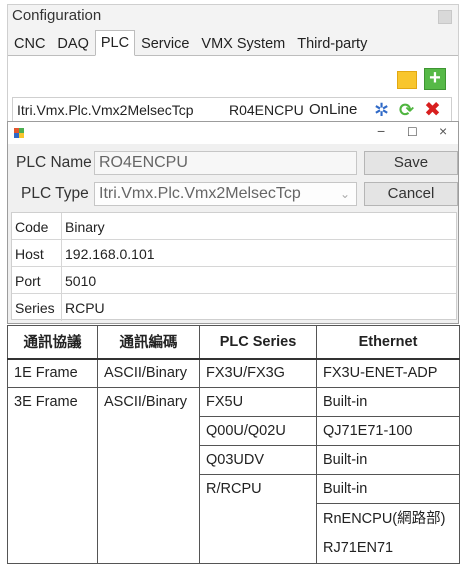 The width and height of the screenshot is (468, 564). I want to click on property-value: Binary, so click(85, 227).